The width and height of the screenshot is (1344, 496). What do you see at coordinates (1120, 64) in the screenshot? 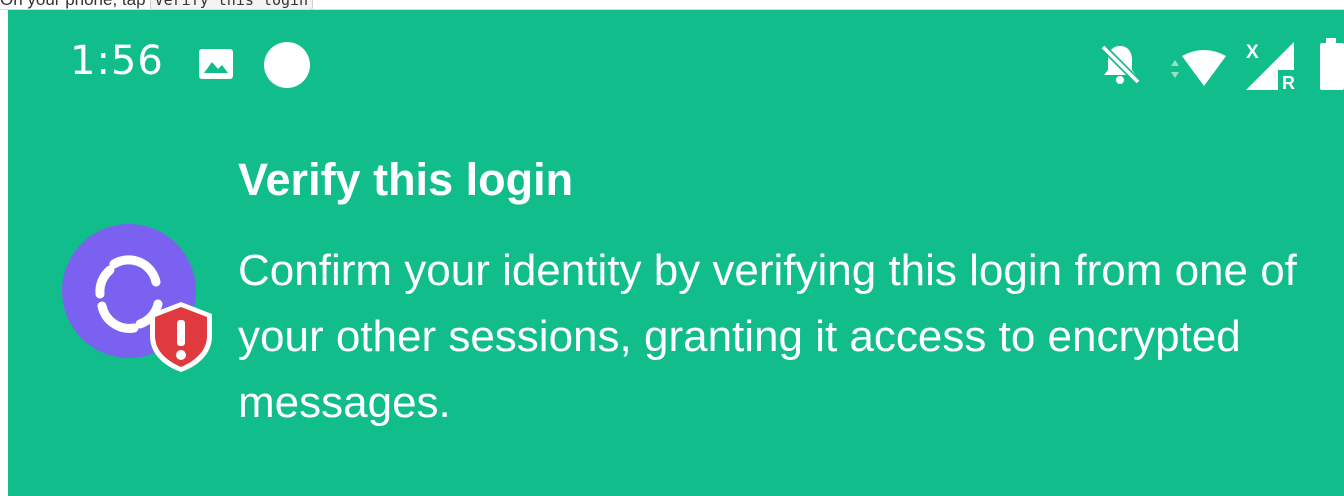
I see `bell-off-icon` at bounding box center [1120, 64].